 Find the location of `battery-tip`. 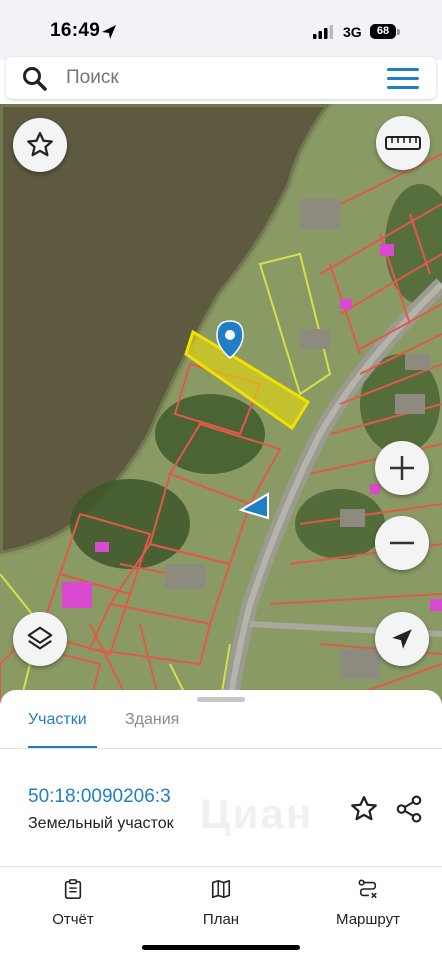

battery-tip is located at coordinates (398, 32).